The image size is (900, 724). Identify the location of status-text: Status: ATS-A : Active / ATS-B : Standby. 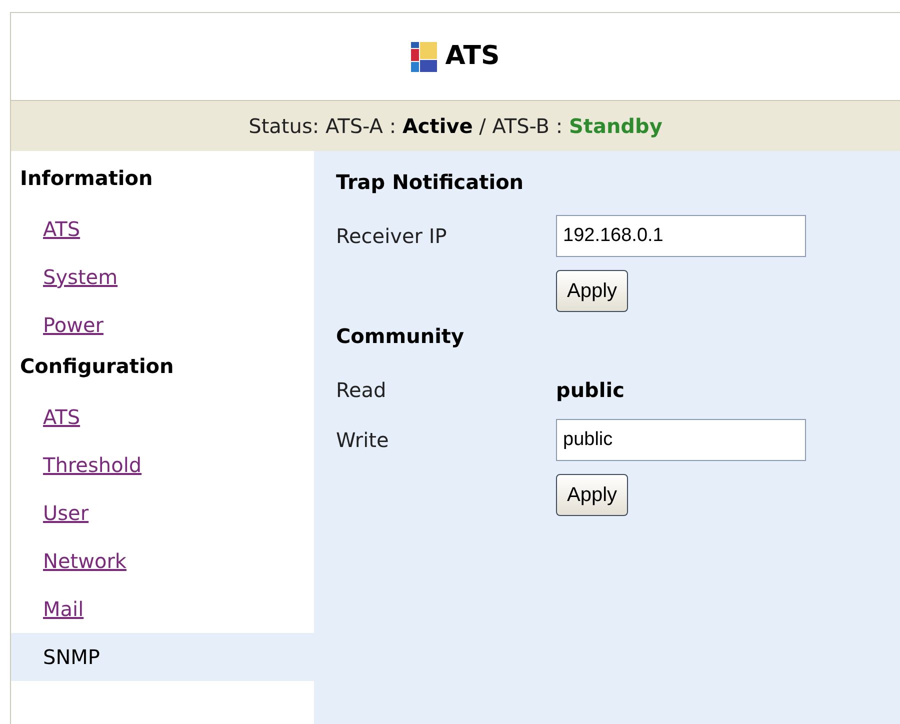
(455, 126).